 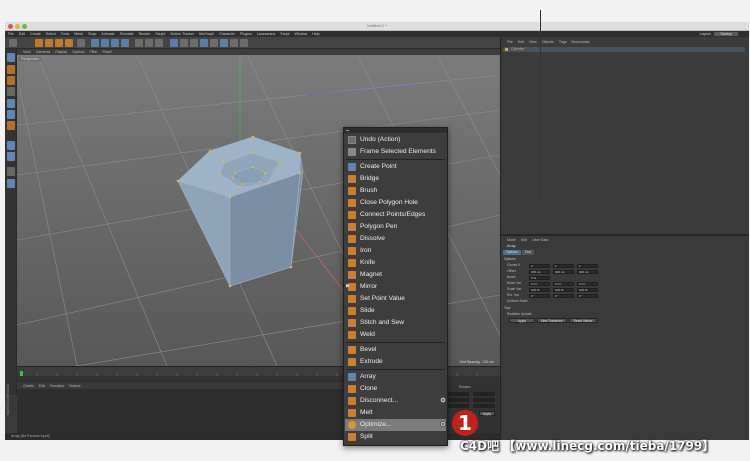 What do you see at coordinates (11, 57) in the screenshot?
I see `make-editable-icon` at bounding box center [11, 57].